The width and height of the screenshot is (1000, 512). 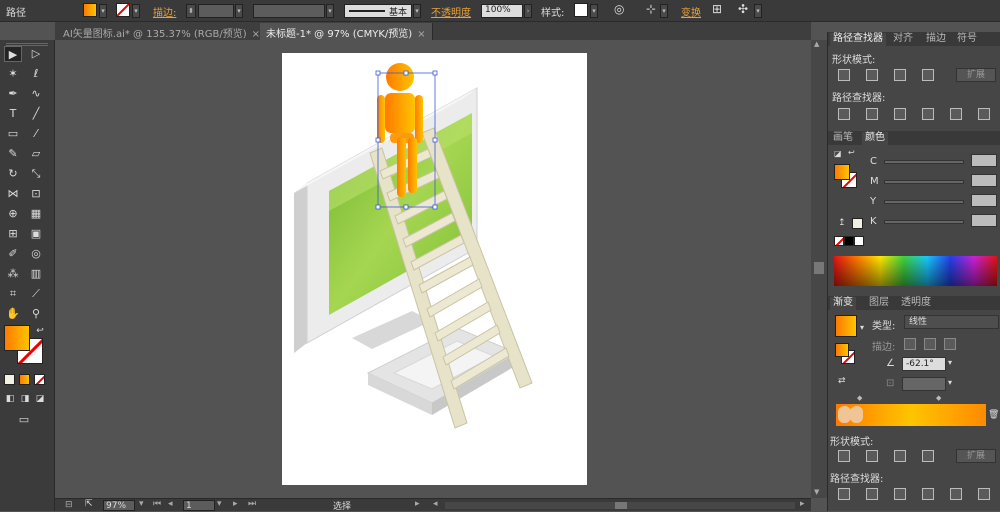 I want to click on tab-color: 颜色, so click(x=875, y=138).